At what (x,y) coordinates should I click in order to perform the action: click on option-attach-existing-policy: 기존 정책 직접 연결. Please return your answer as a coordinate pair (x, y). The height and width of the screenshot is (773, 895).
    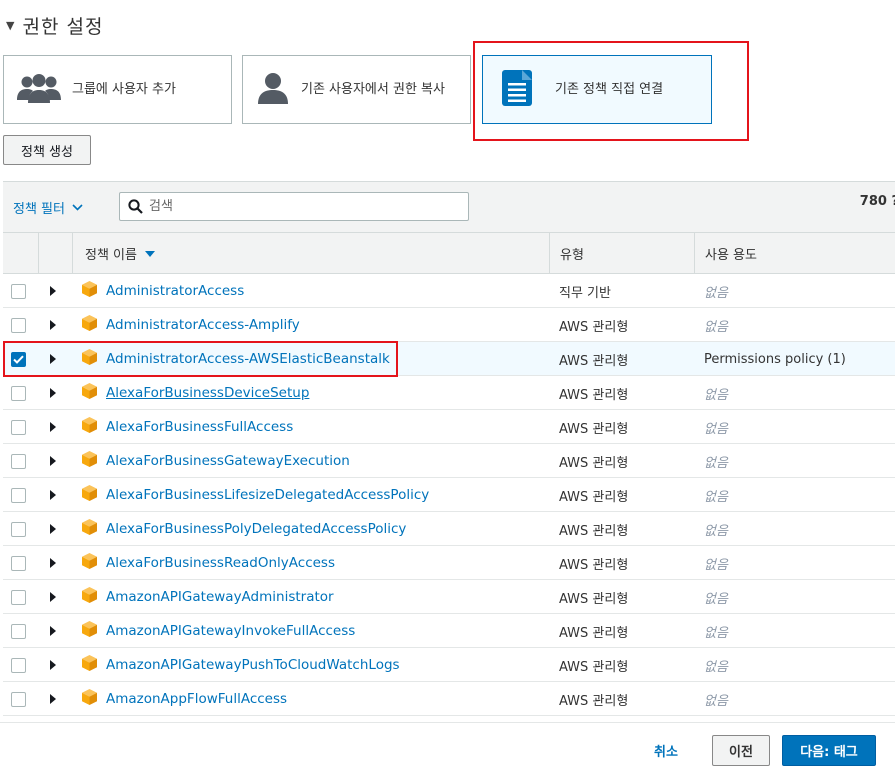
    Looking at the image, I should click on (597, 89).